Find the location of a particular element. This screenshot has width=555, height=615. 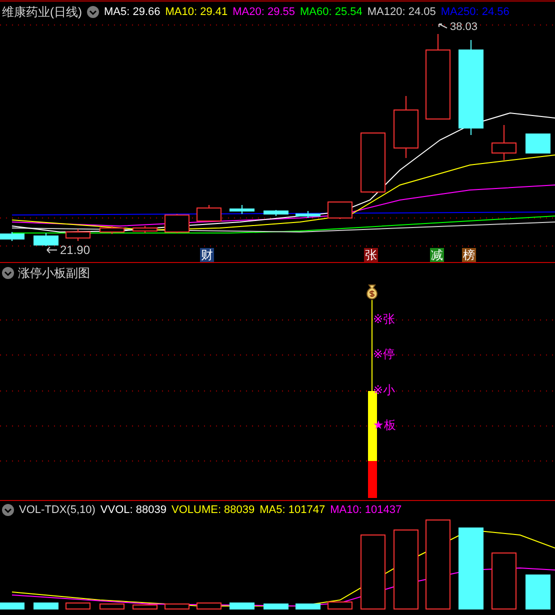

indicator-value: MA10: 29.41 is located at coordinates (196, 12).